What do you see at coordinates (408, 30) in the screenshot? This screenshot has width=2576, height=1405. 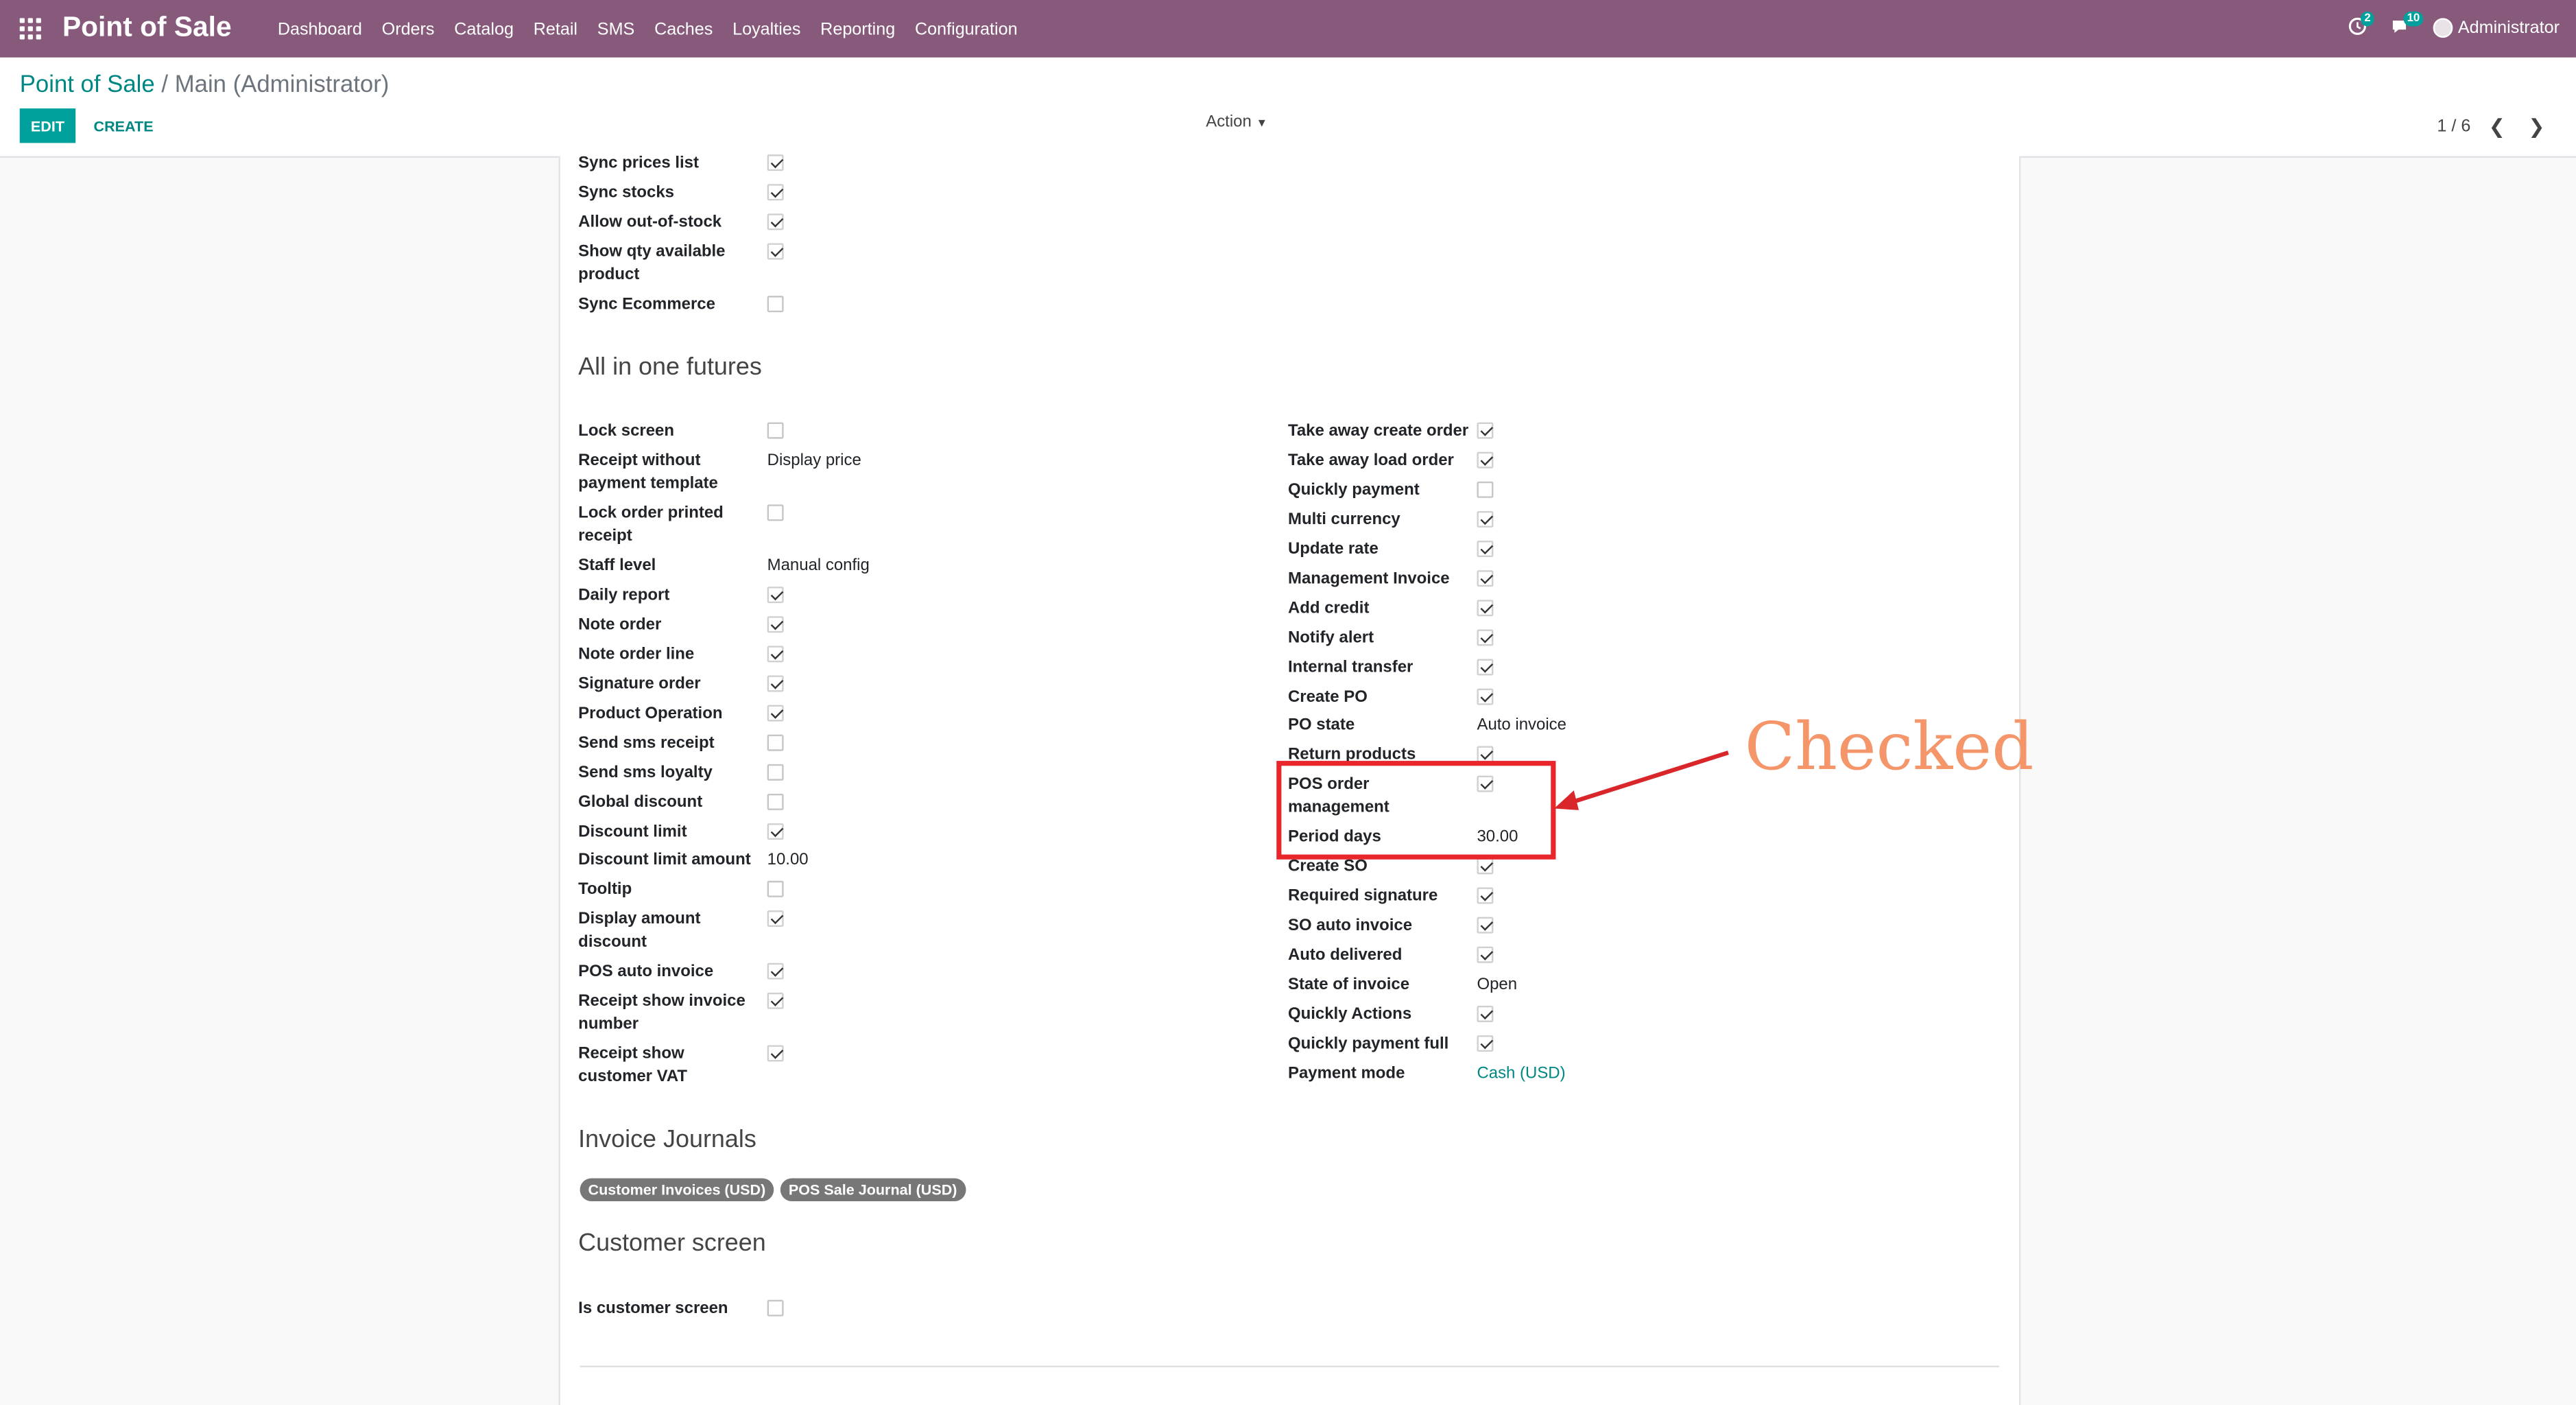 I see `menu-orders: Orders` at bounding box center [408, 30].